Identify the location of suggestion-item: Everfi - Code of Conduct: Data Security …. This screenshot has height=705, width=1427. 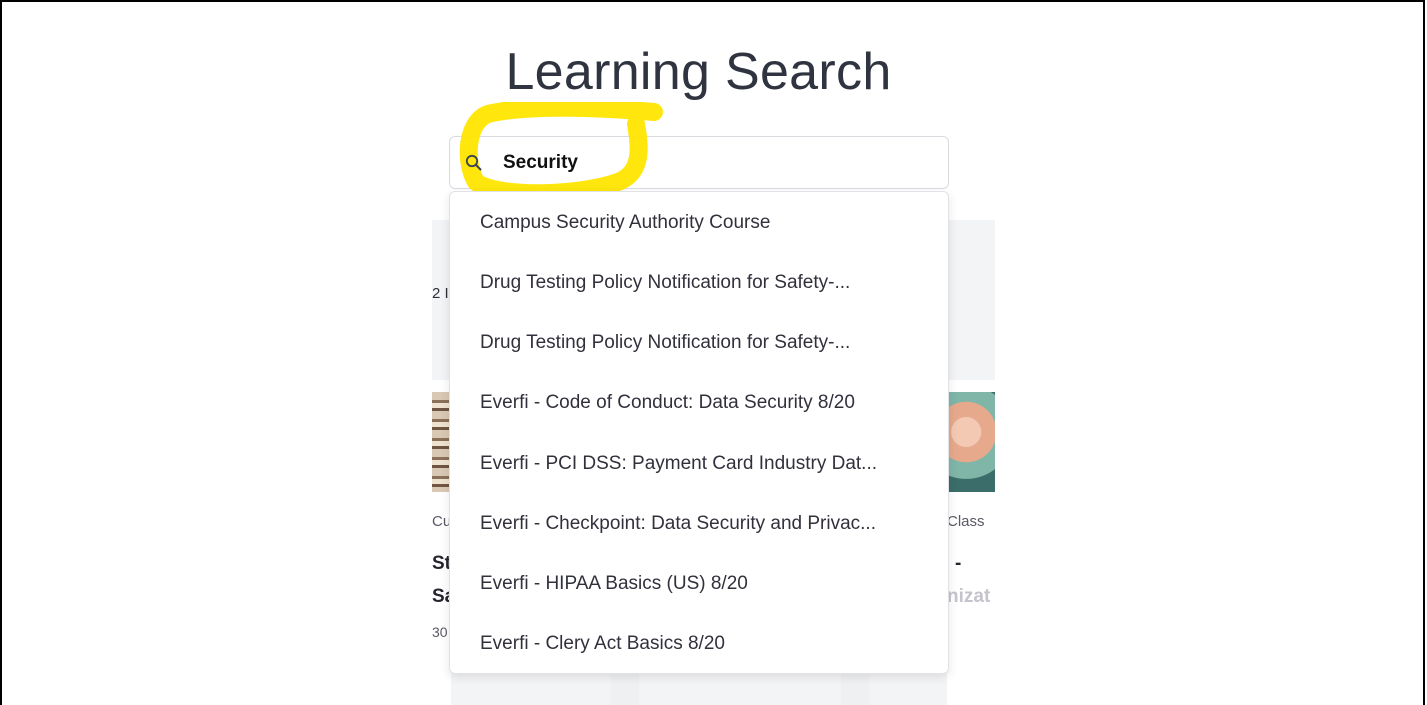
(699, 403).